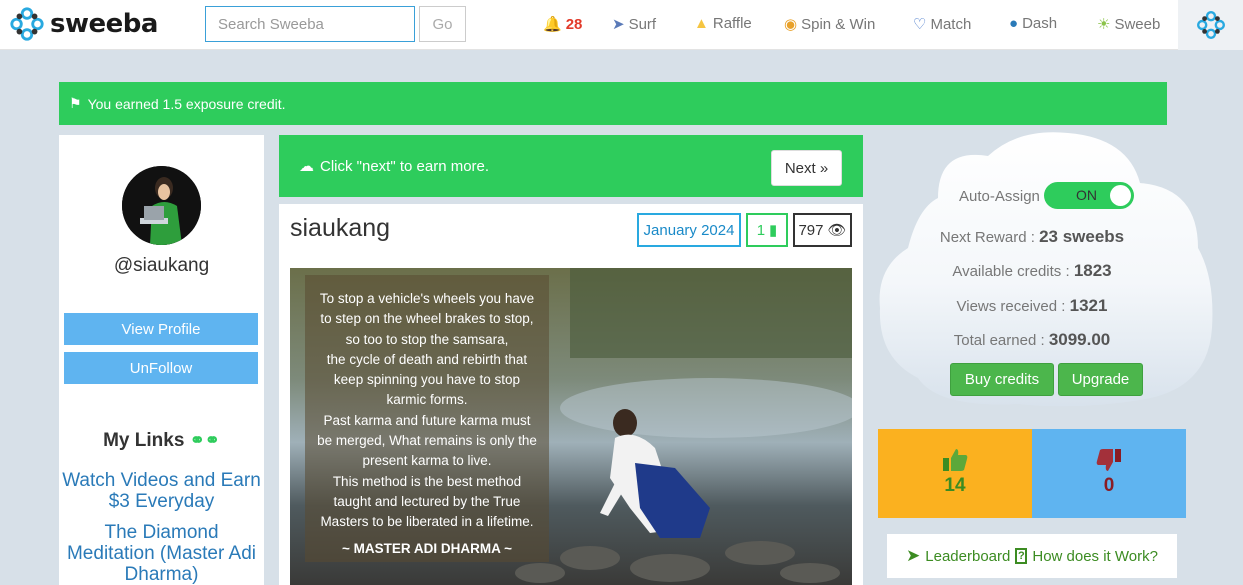  Describe the element at coordinates (767, 230) in the screenshot. I see `comments-badge: 1 ▮` at that location.